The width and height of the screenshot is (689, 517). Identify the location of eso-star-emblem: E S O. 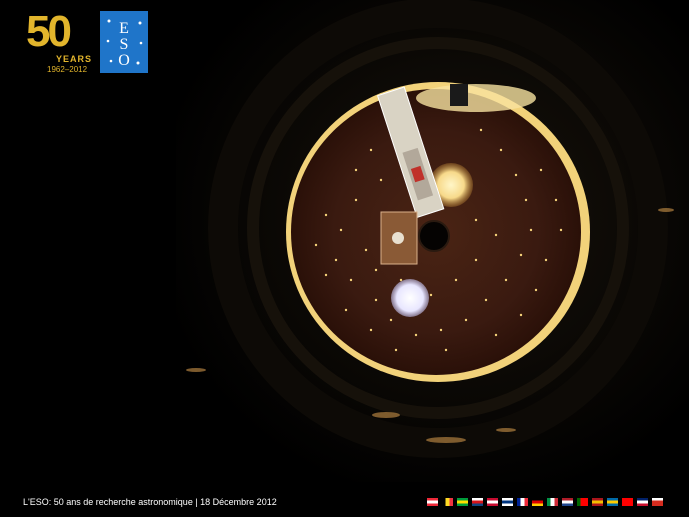
(124, 44).